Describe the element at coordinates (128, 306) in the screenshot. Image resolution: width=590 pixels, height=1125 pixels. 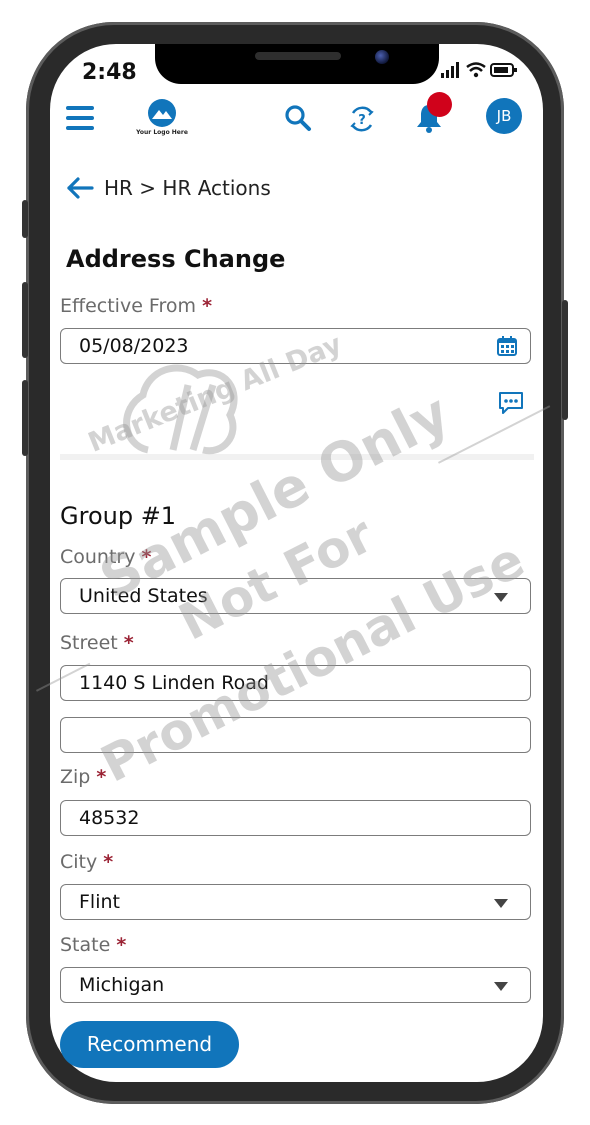
I see `effective-from-label-text: Effective From` at that location.